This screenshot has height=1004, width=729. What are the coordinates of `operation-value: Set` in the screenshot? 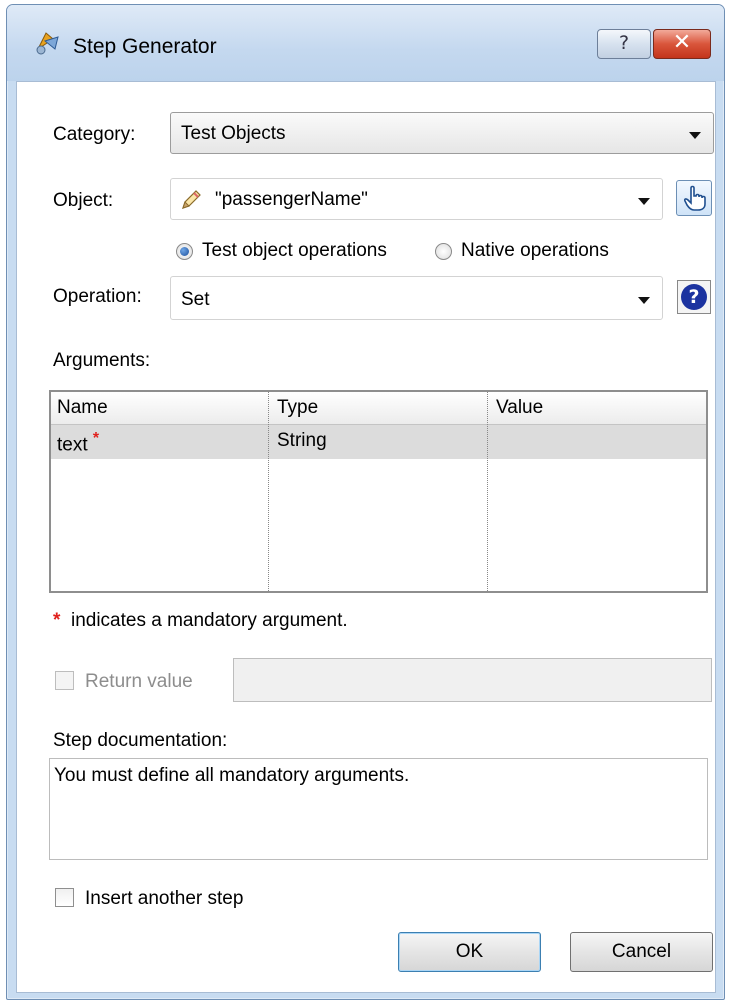 It's located at (195, 299).